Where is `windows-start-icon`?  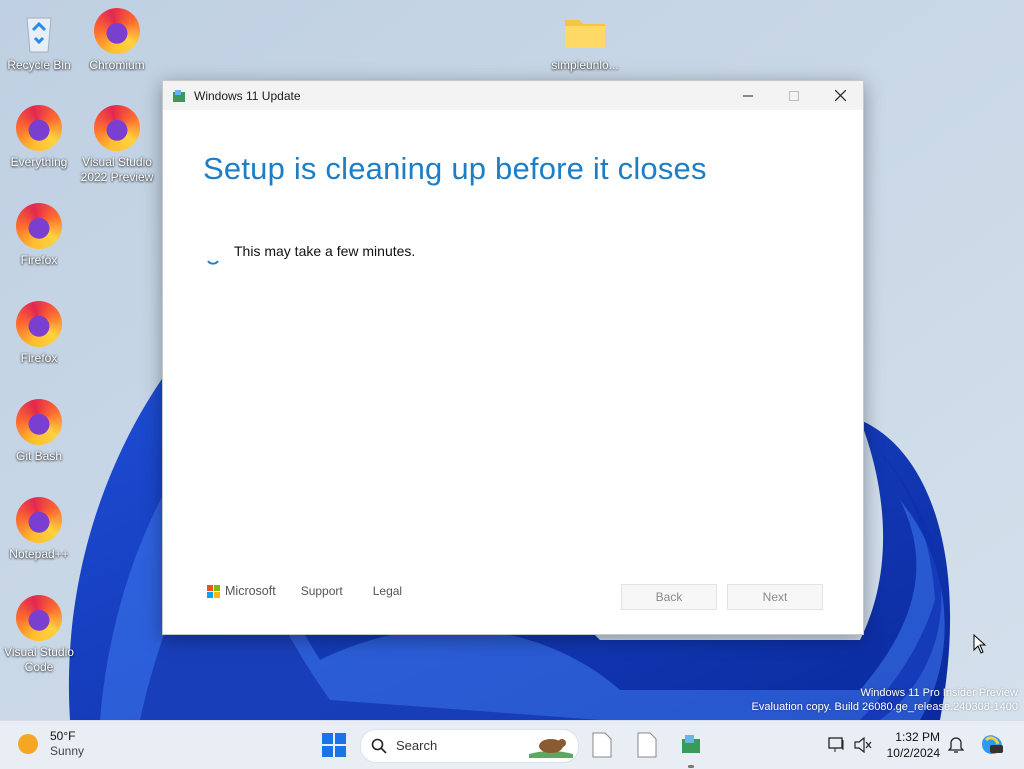
windows-start-icon is located at coordinates (334, 745).